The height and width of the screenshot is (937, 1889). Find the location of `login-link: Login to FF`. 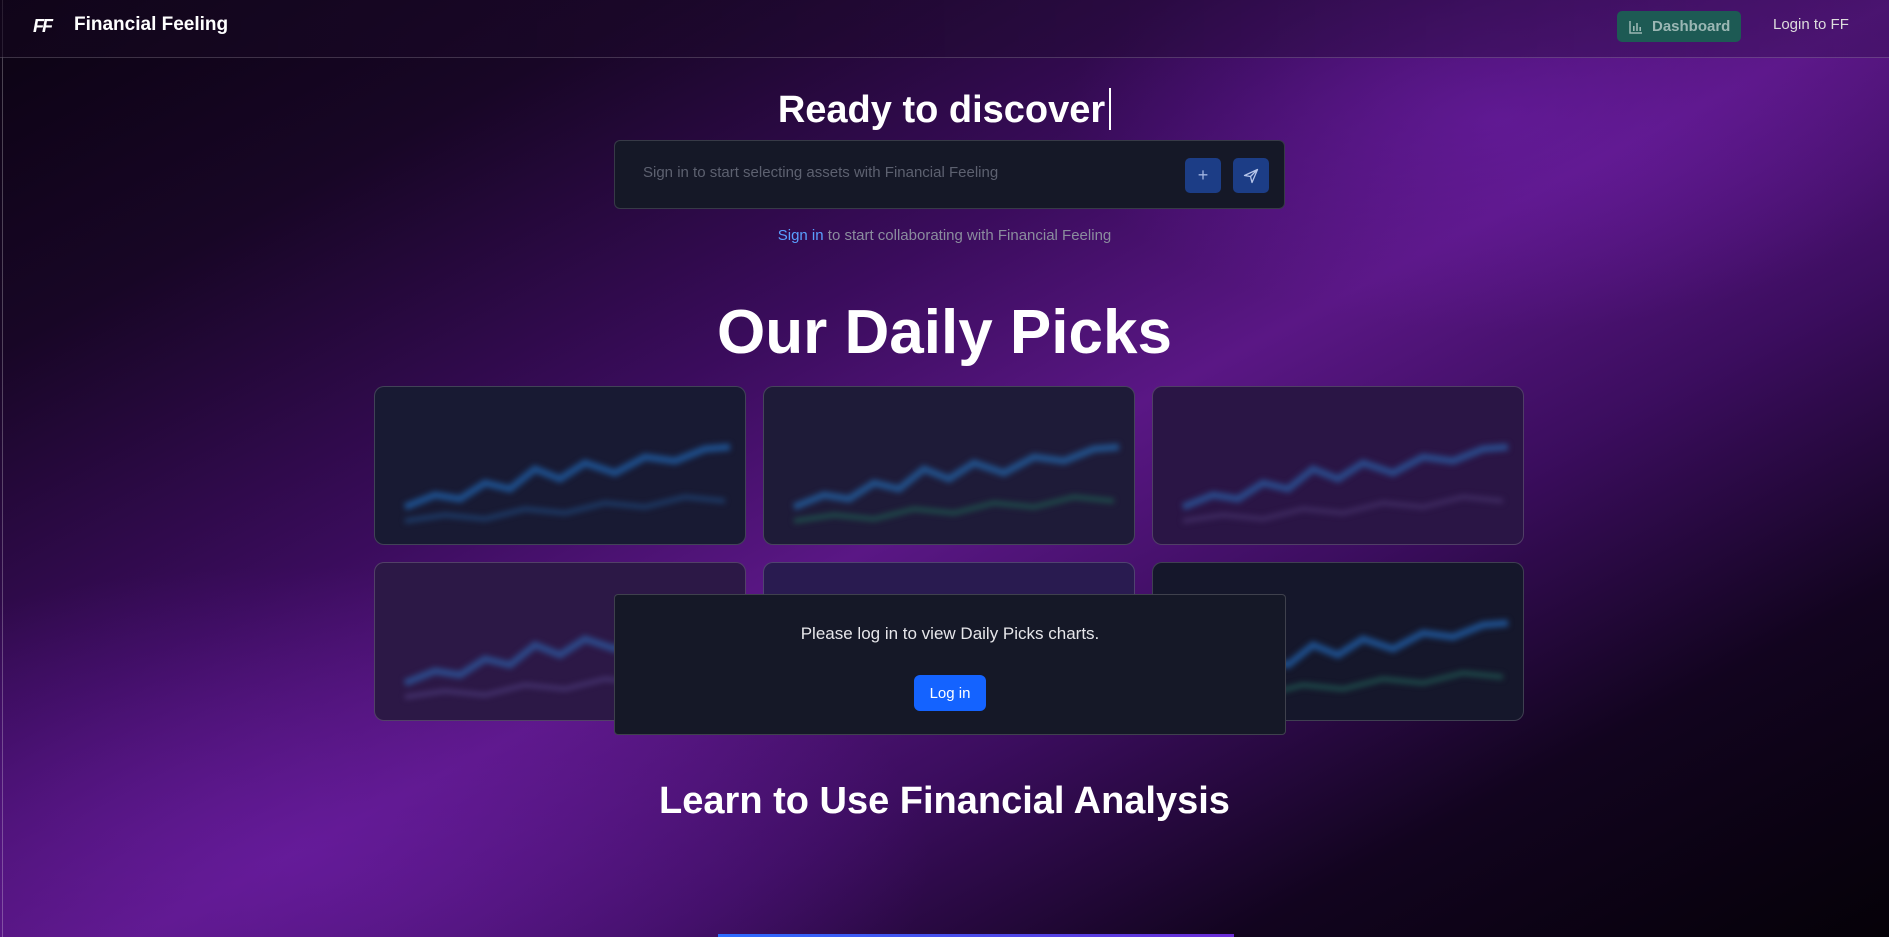

login-link: Login to FF is located at coordinates (1811, 24).